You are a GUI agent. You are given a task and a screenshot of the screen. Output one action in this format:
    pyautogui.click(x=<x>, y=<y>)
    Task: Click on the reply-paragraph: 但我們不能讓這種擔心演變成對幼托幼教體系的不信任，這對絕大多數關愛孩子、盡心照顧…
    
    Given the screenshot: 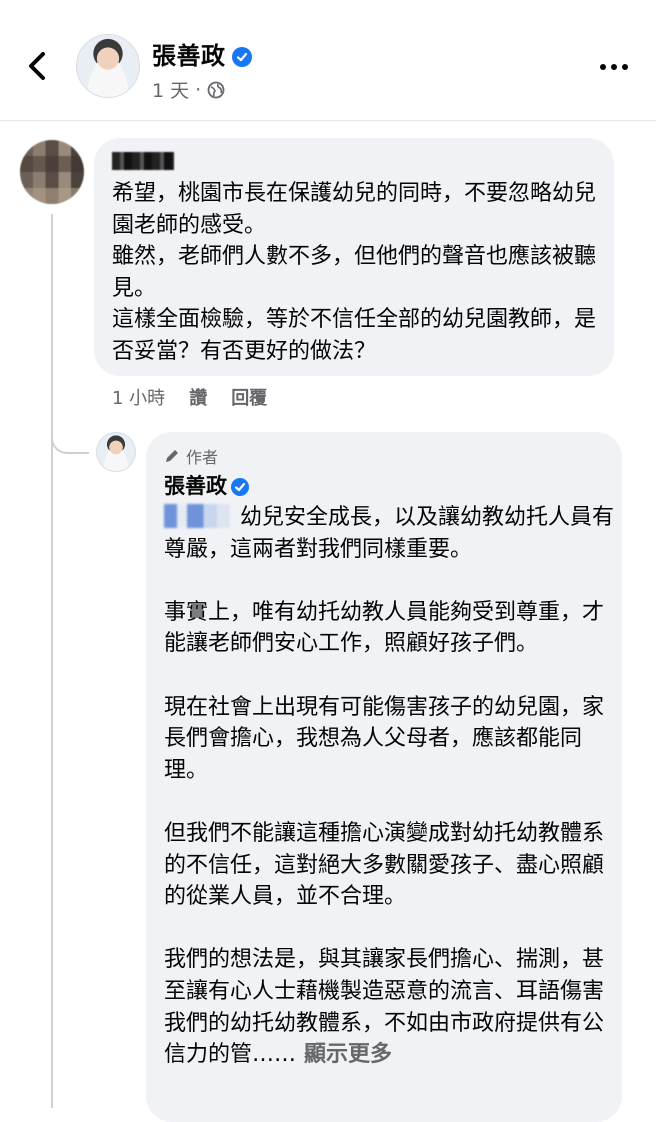 What is the action you would take?
    pyautogui.click(x=384, y=865)
    